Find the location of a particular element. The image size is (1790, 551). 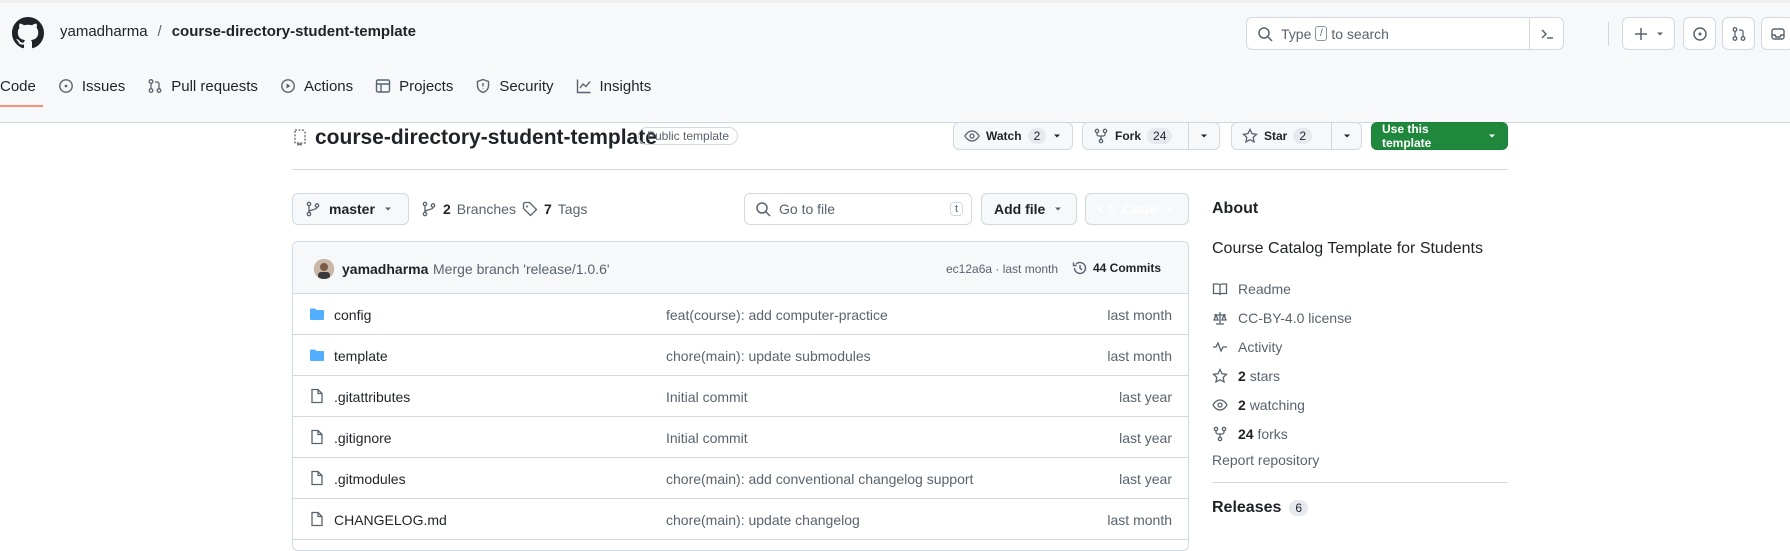

file-name: .gitmodules is located at coordinates (370, 479).